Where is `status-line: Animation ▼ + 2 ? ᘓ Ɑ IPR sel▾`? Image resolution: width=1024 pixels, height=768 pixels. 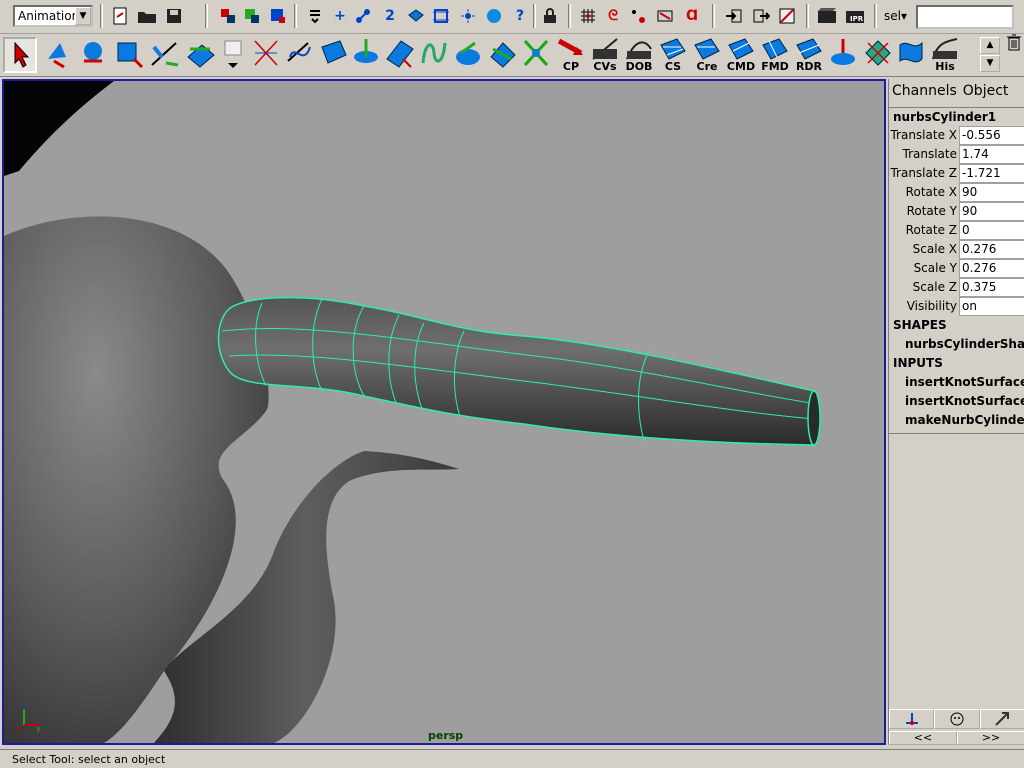
status-line: Animation ▼ + 2 ? ᘓ Ɑ IPR sel▾ is located at coordinates (512, 17).